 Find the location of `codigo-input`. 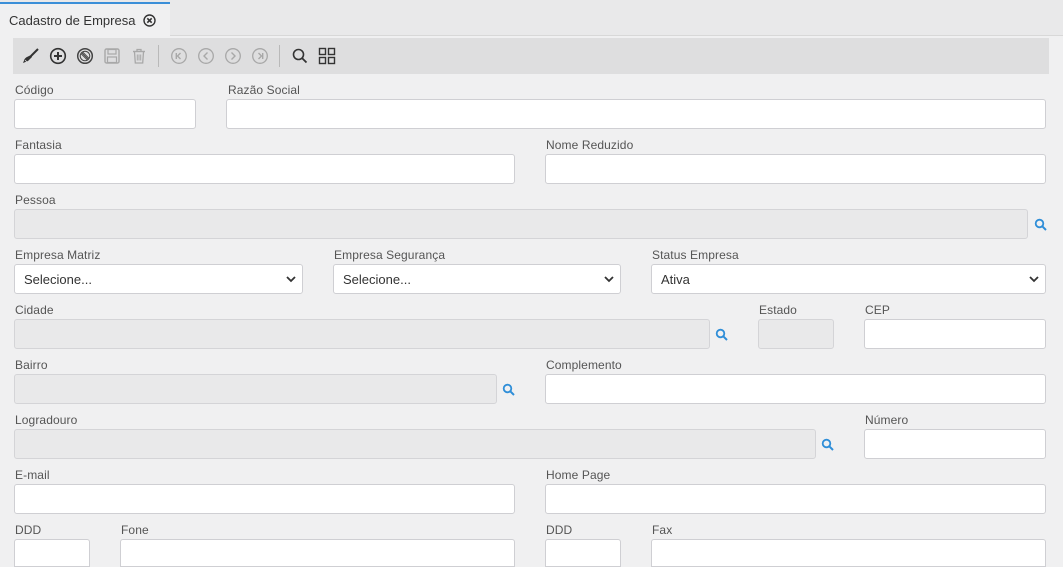

codigo-input is located at coordinates (105, 114).